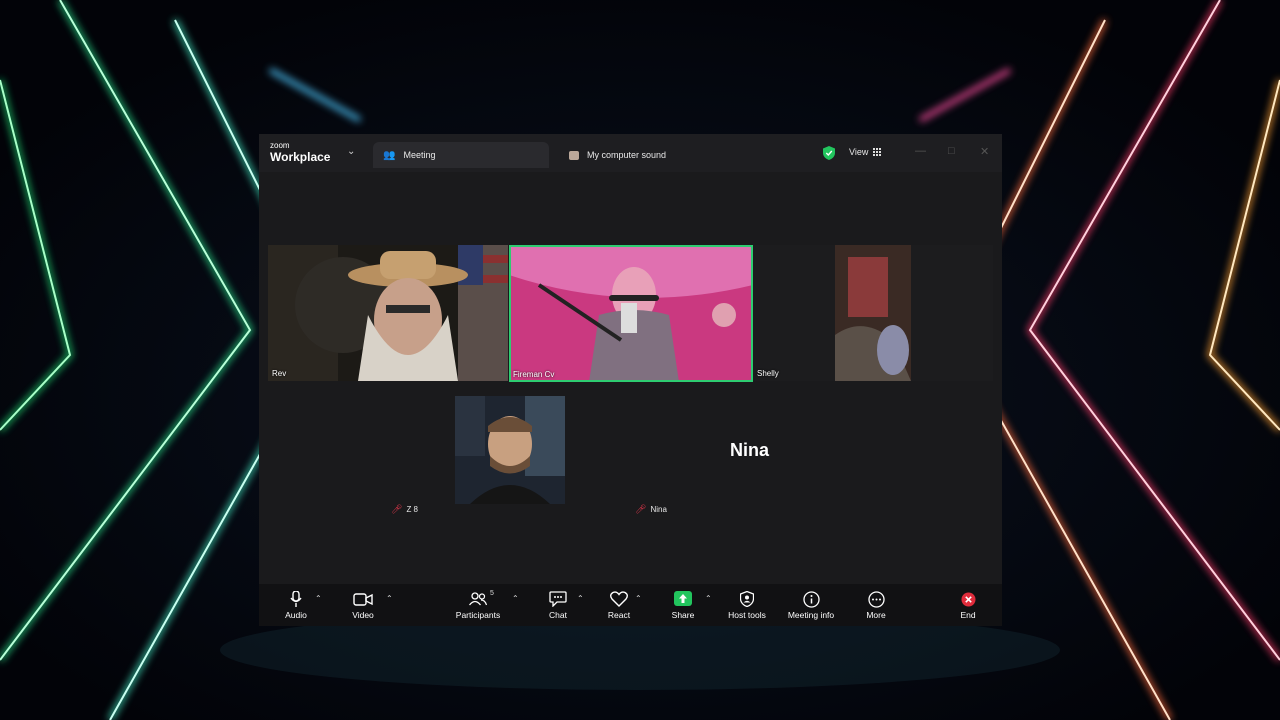 This screenshot has height=720, width=1280. What do you see at coordinates (558, 599) in the screenshot?
I see `chat-icon` at bounding box center [558, 599].